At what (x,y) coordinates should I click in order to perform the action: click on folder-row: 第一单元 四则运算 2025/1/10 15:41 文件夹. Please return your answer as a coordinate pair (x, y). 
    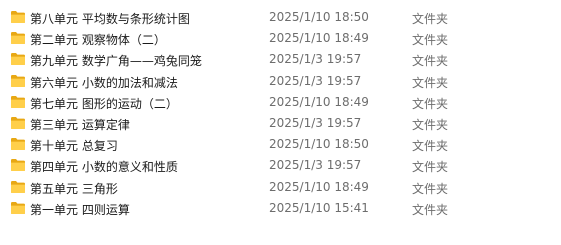
    Looking at the image, I should click on (280, 208).